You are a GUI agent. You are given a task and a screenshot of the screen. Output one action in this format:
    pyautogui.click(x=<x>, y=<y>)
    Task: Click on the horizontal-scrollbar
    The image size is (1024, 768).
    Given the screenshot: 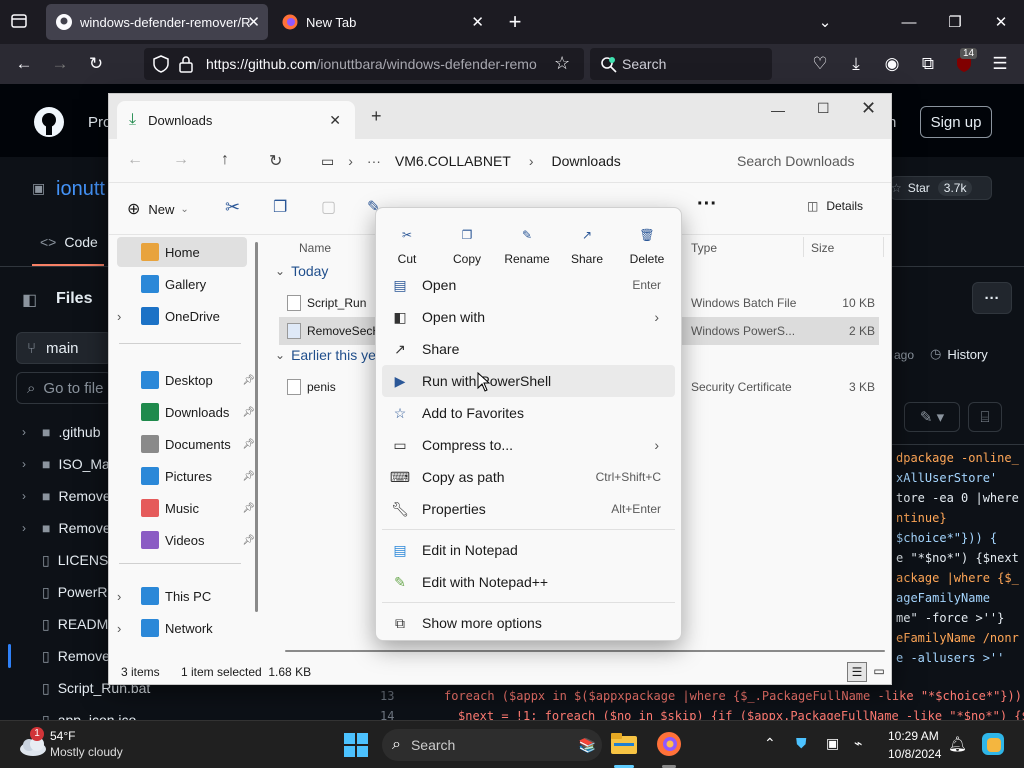 What is the action you would take?
    pyautogui.click(x=585, y=651)
    